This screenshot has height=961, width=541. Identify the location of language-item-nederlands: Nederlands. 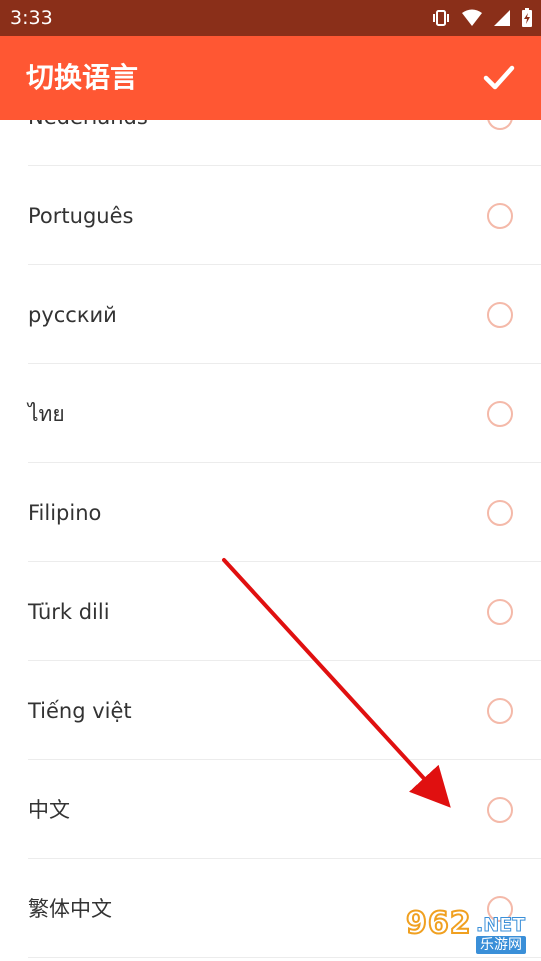
(284, 143).